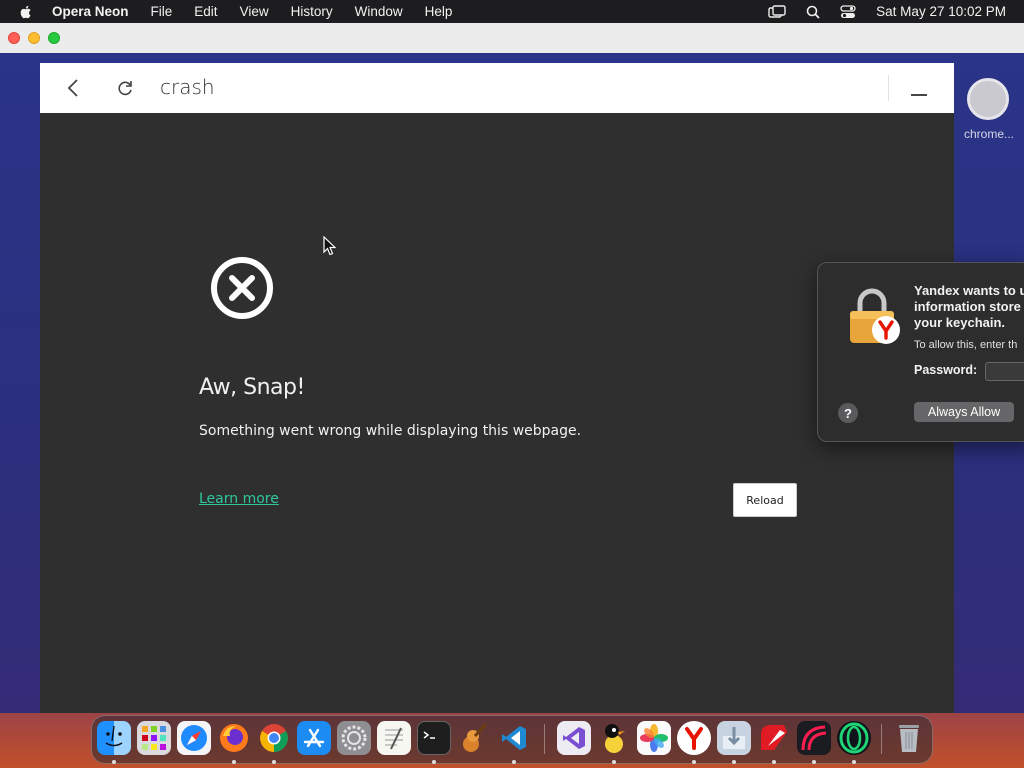  What do you see at coordinates (854, 738) in the screenshot?
I see `opera-icon` at bounding box center [854, 738].